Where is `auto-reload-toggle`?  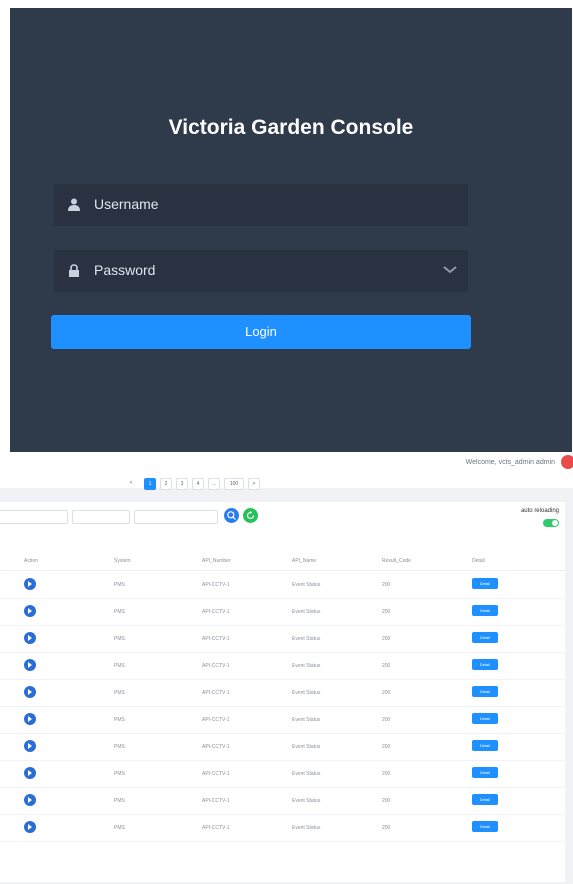
auto-reload-toggle is located at coordinates (551, 523).